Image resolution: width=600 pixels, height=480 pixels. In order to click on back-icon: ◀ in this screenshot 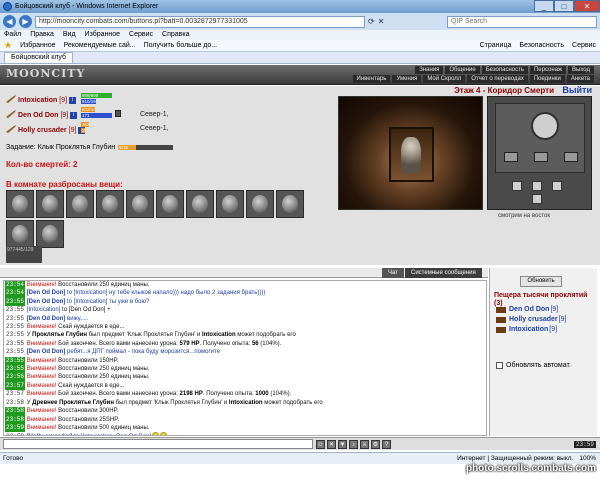, I will do `click(9, 21)`.